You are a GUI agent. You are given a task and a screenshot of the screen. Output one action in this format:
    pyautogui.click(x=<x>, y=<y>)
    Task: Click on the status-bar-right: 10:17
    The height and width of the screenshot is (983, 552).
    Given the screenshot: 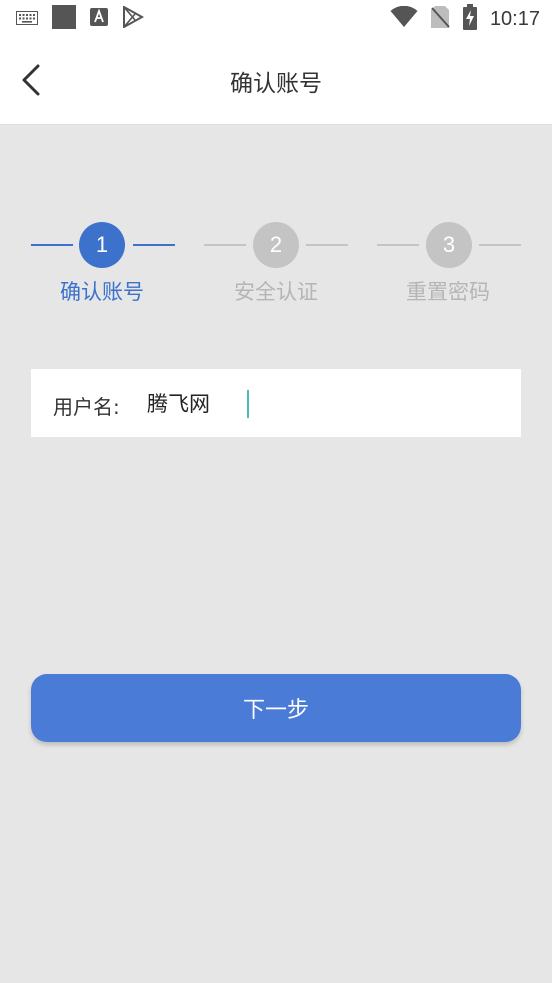 What is the action you would take?
    pyautogui.click(x=465, y=19)
    